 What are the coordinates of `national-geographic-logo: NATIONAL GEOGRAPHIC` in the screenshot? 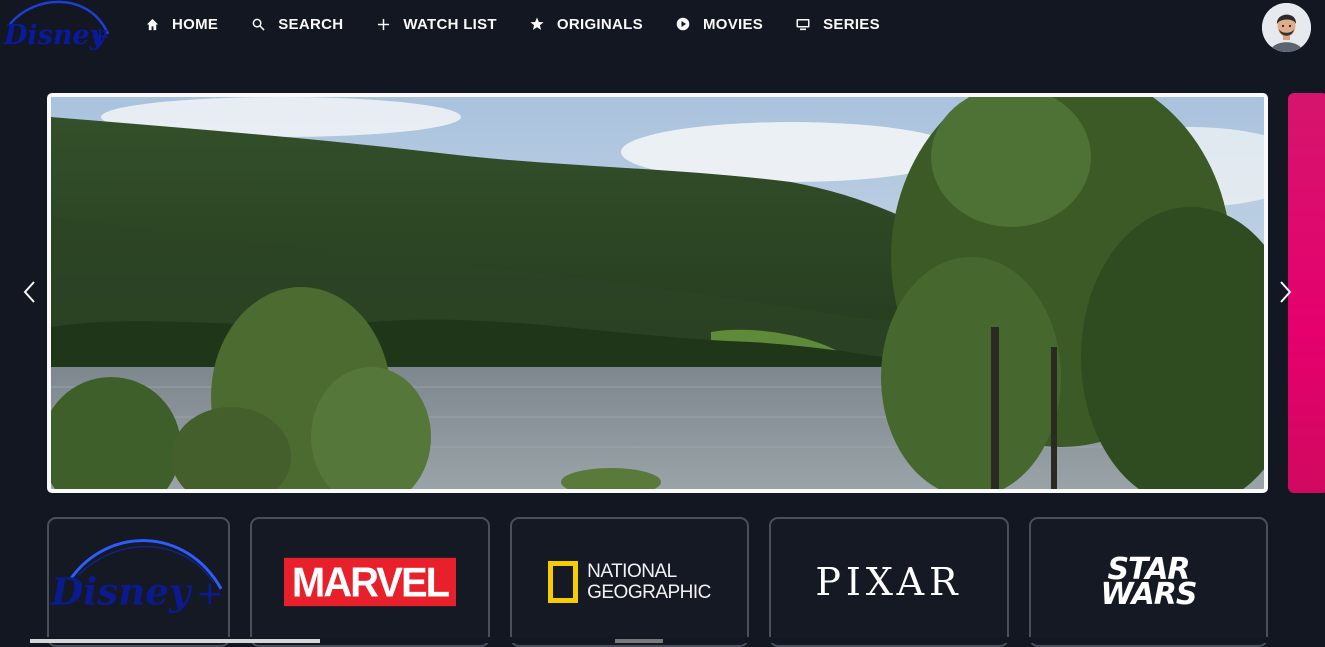 It's located at (629, 582).